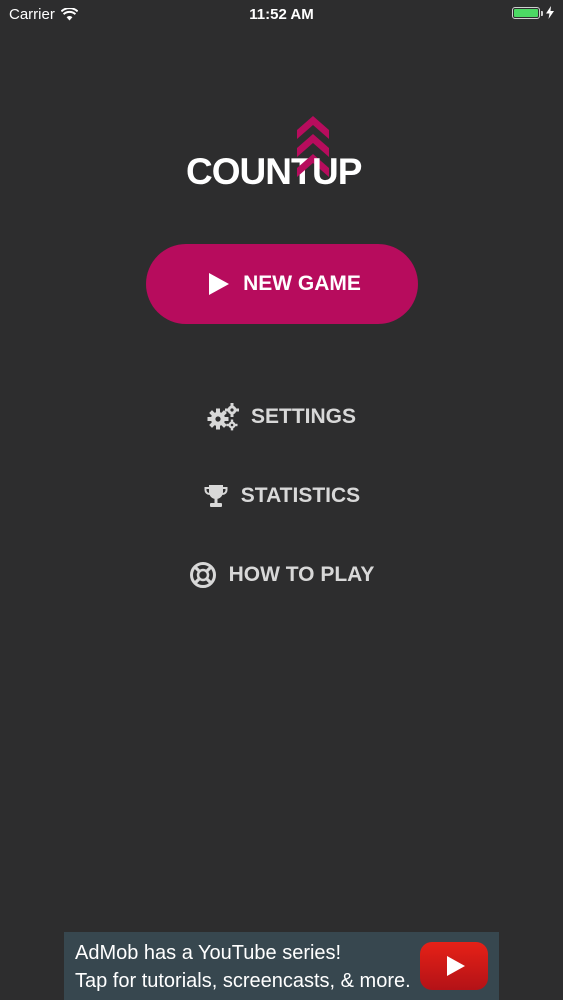 Image resolution: width=563 pixels, height=1000 pixels. Describe the element at coordinates (300, 495) in the screenshot. I see `statistics-label: STATISTICS` at that location.